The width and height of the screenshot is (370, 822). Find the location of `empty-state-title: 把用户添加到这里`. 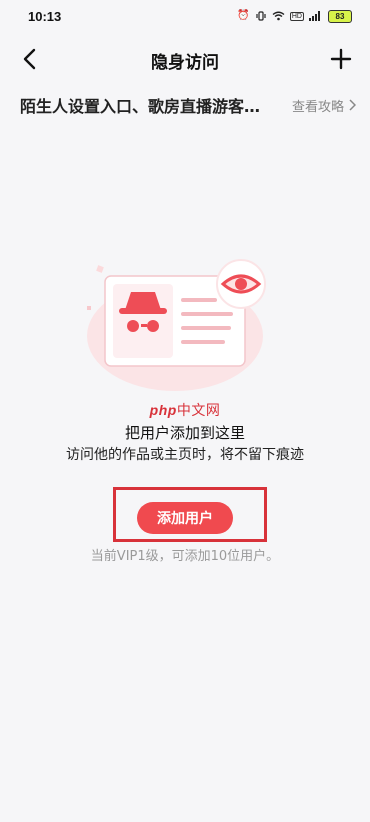

empty-state-title: 把用户添加到这里 is located at coordinates (184, 433).